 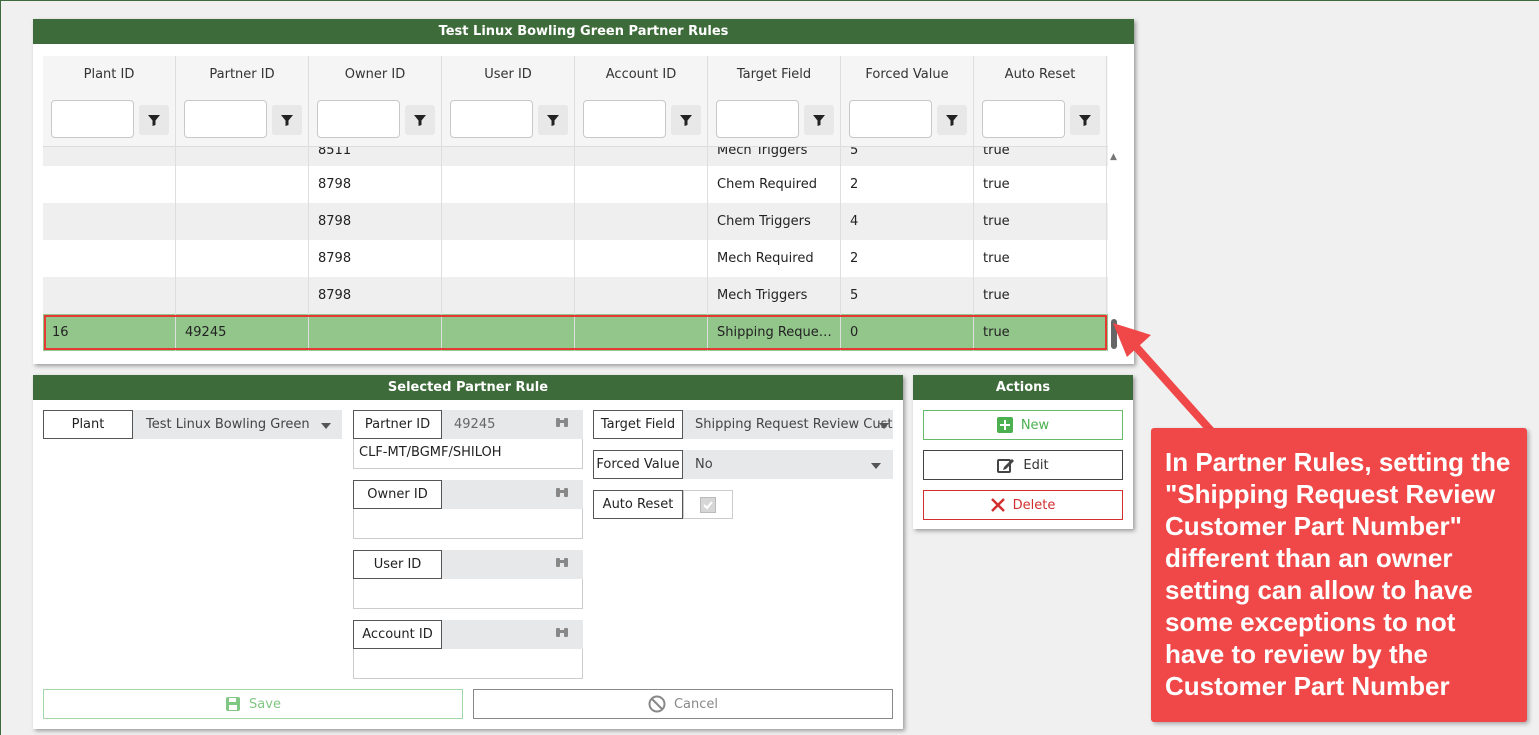 What do you see at coordinates (1006, 466) in the screenshot?
I see `edit-icon` at bounding box center [1006, 466].